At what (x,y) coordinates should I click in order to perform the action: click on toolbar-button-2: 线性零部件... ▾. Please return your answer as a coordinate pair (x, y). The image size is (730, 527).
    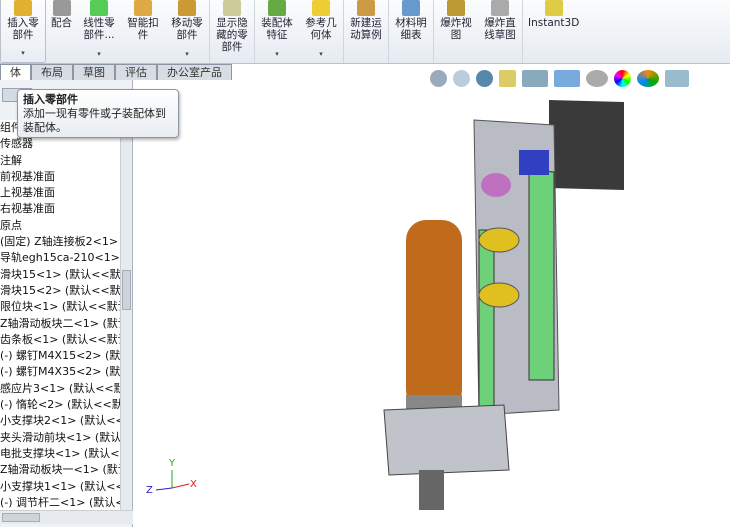
    Looking at the image, I should click on (99, 31).